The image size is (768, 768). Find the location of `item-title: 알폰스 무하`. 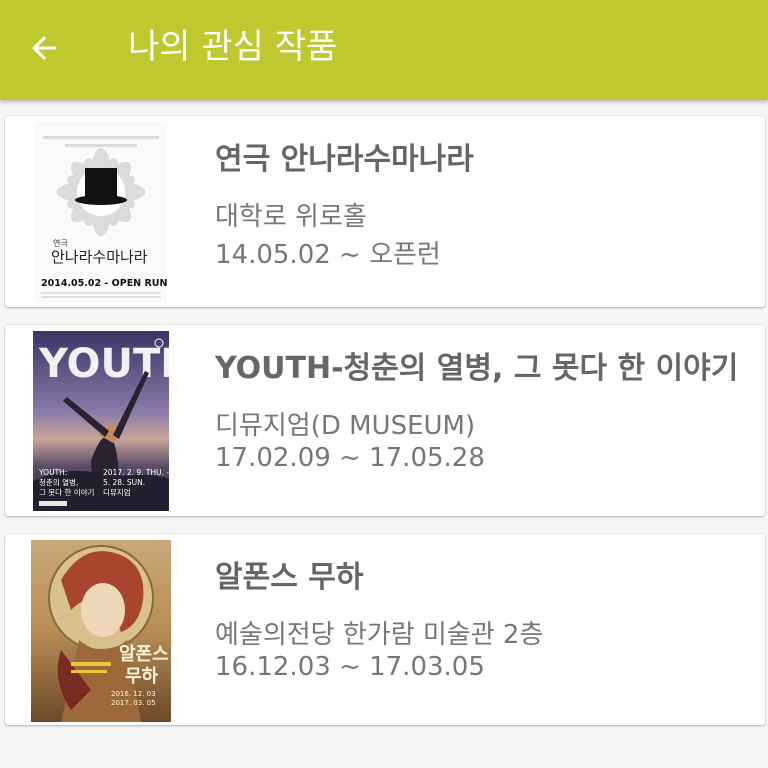

item-title: 알폰스 무하 is located at coordinates (289, 577).